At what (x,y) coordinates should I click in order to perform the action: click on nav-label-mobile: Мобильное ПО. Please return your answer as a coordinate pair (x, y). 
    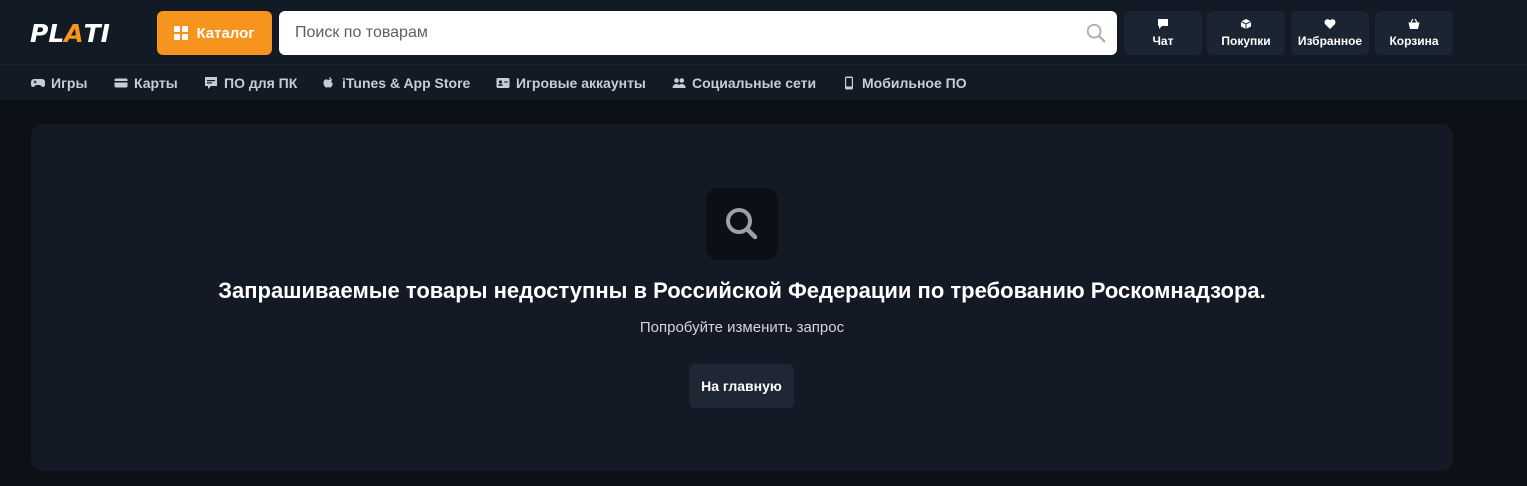
    Looking at the image, I should click on (914, 83).